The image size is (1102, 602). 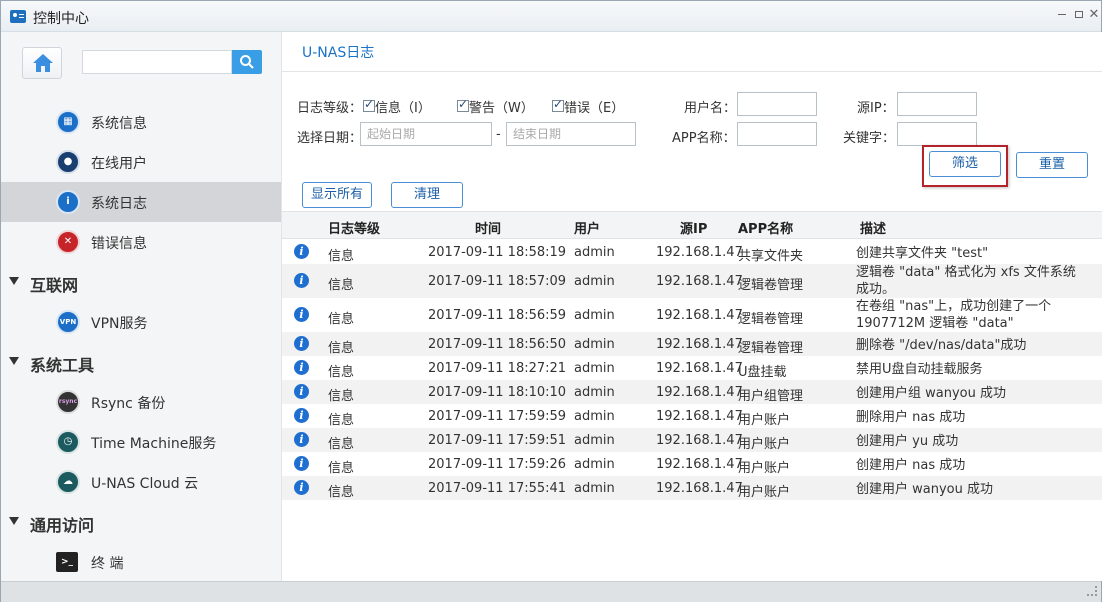 I want to click on minimize-button, so click(x=1062, y=15).